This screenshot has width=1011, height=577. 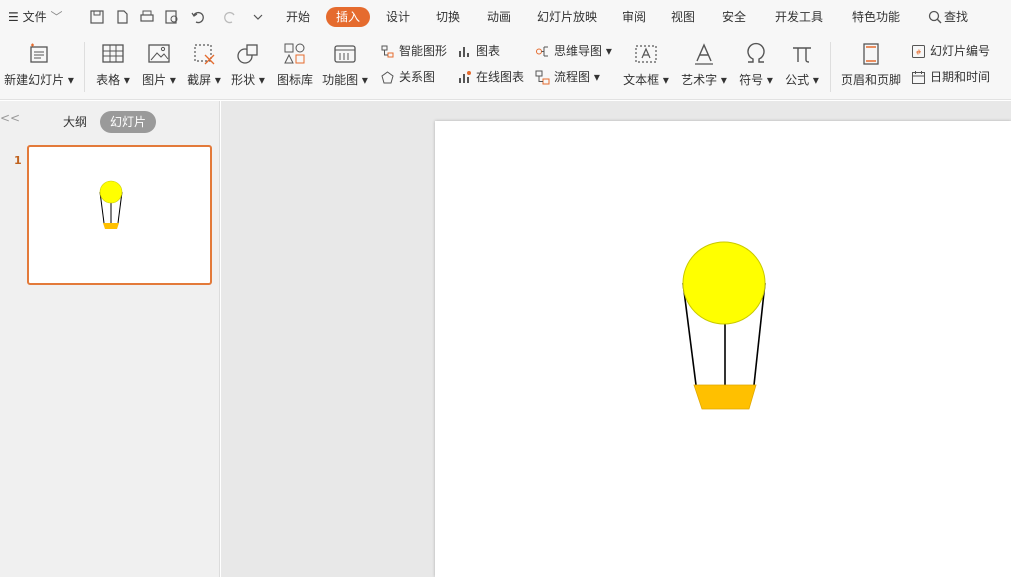 What do you see at coordinates (204, 54) in the screenshot?
I see `screenshot-icon` at bounding box center [204, 54].